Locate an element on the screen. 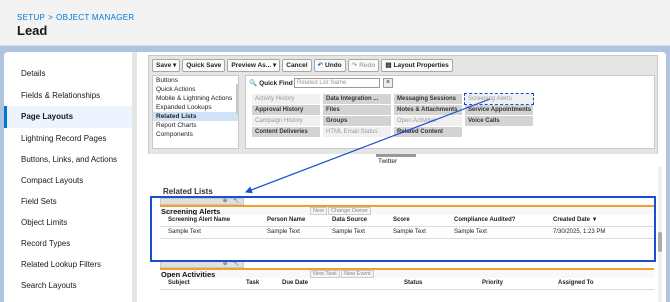 The image size is (670, 302). preview-as-button: Preview As... ▾ is located at coordinates (254, 65).